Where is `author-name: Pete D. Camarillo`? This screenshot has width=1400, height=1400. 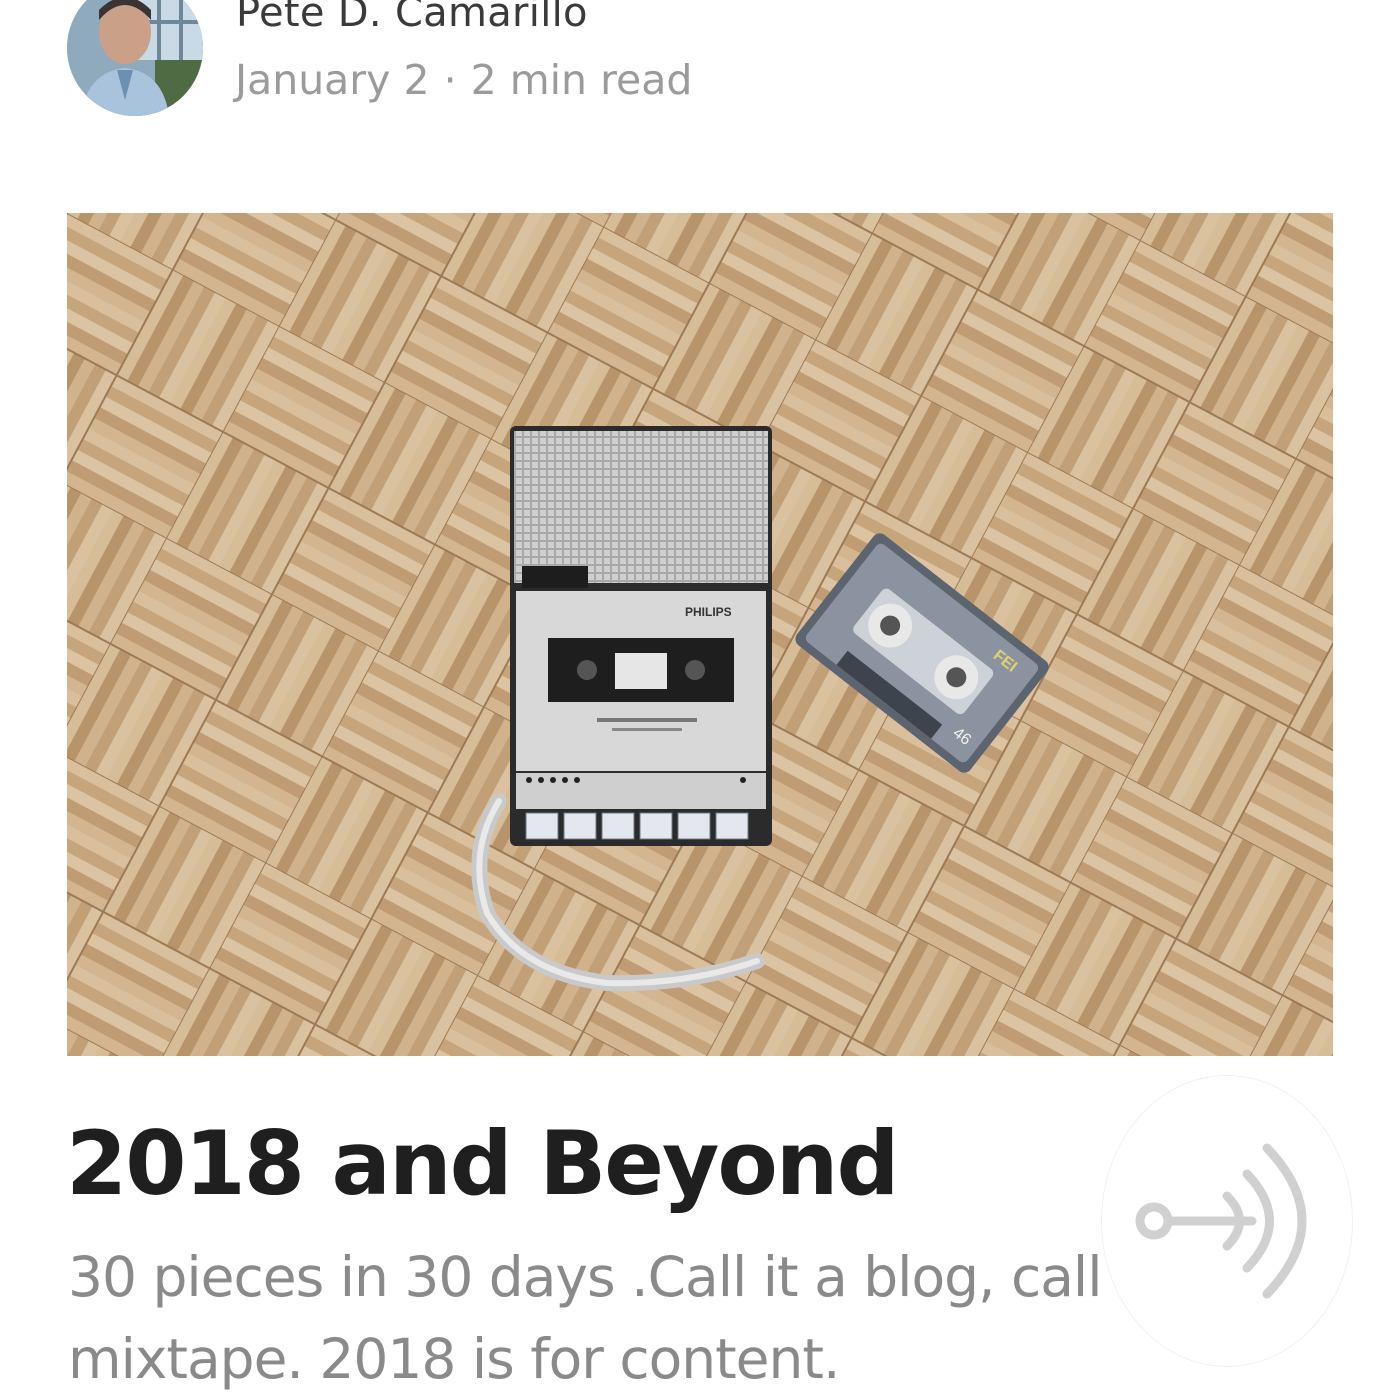
author-name: Pete D. Camarillo is located at coordinates (412, 18).